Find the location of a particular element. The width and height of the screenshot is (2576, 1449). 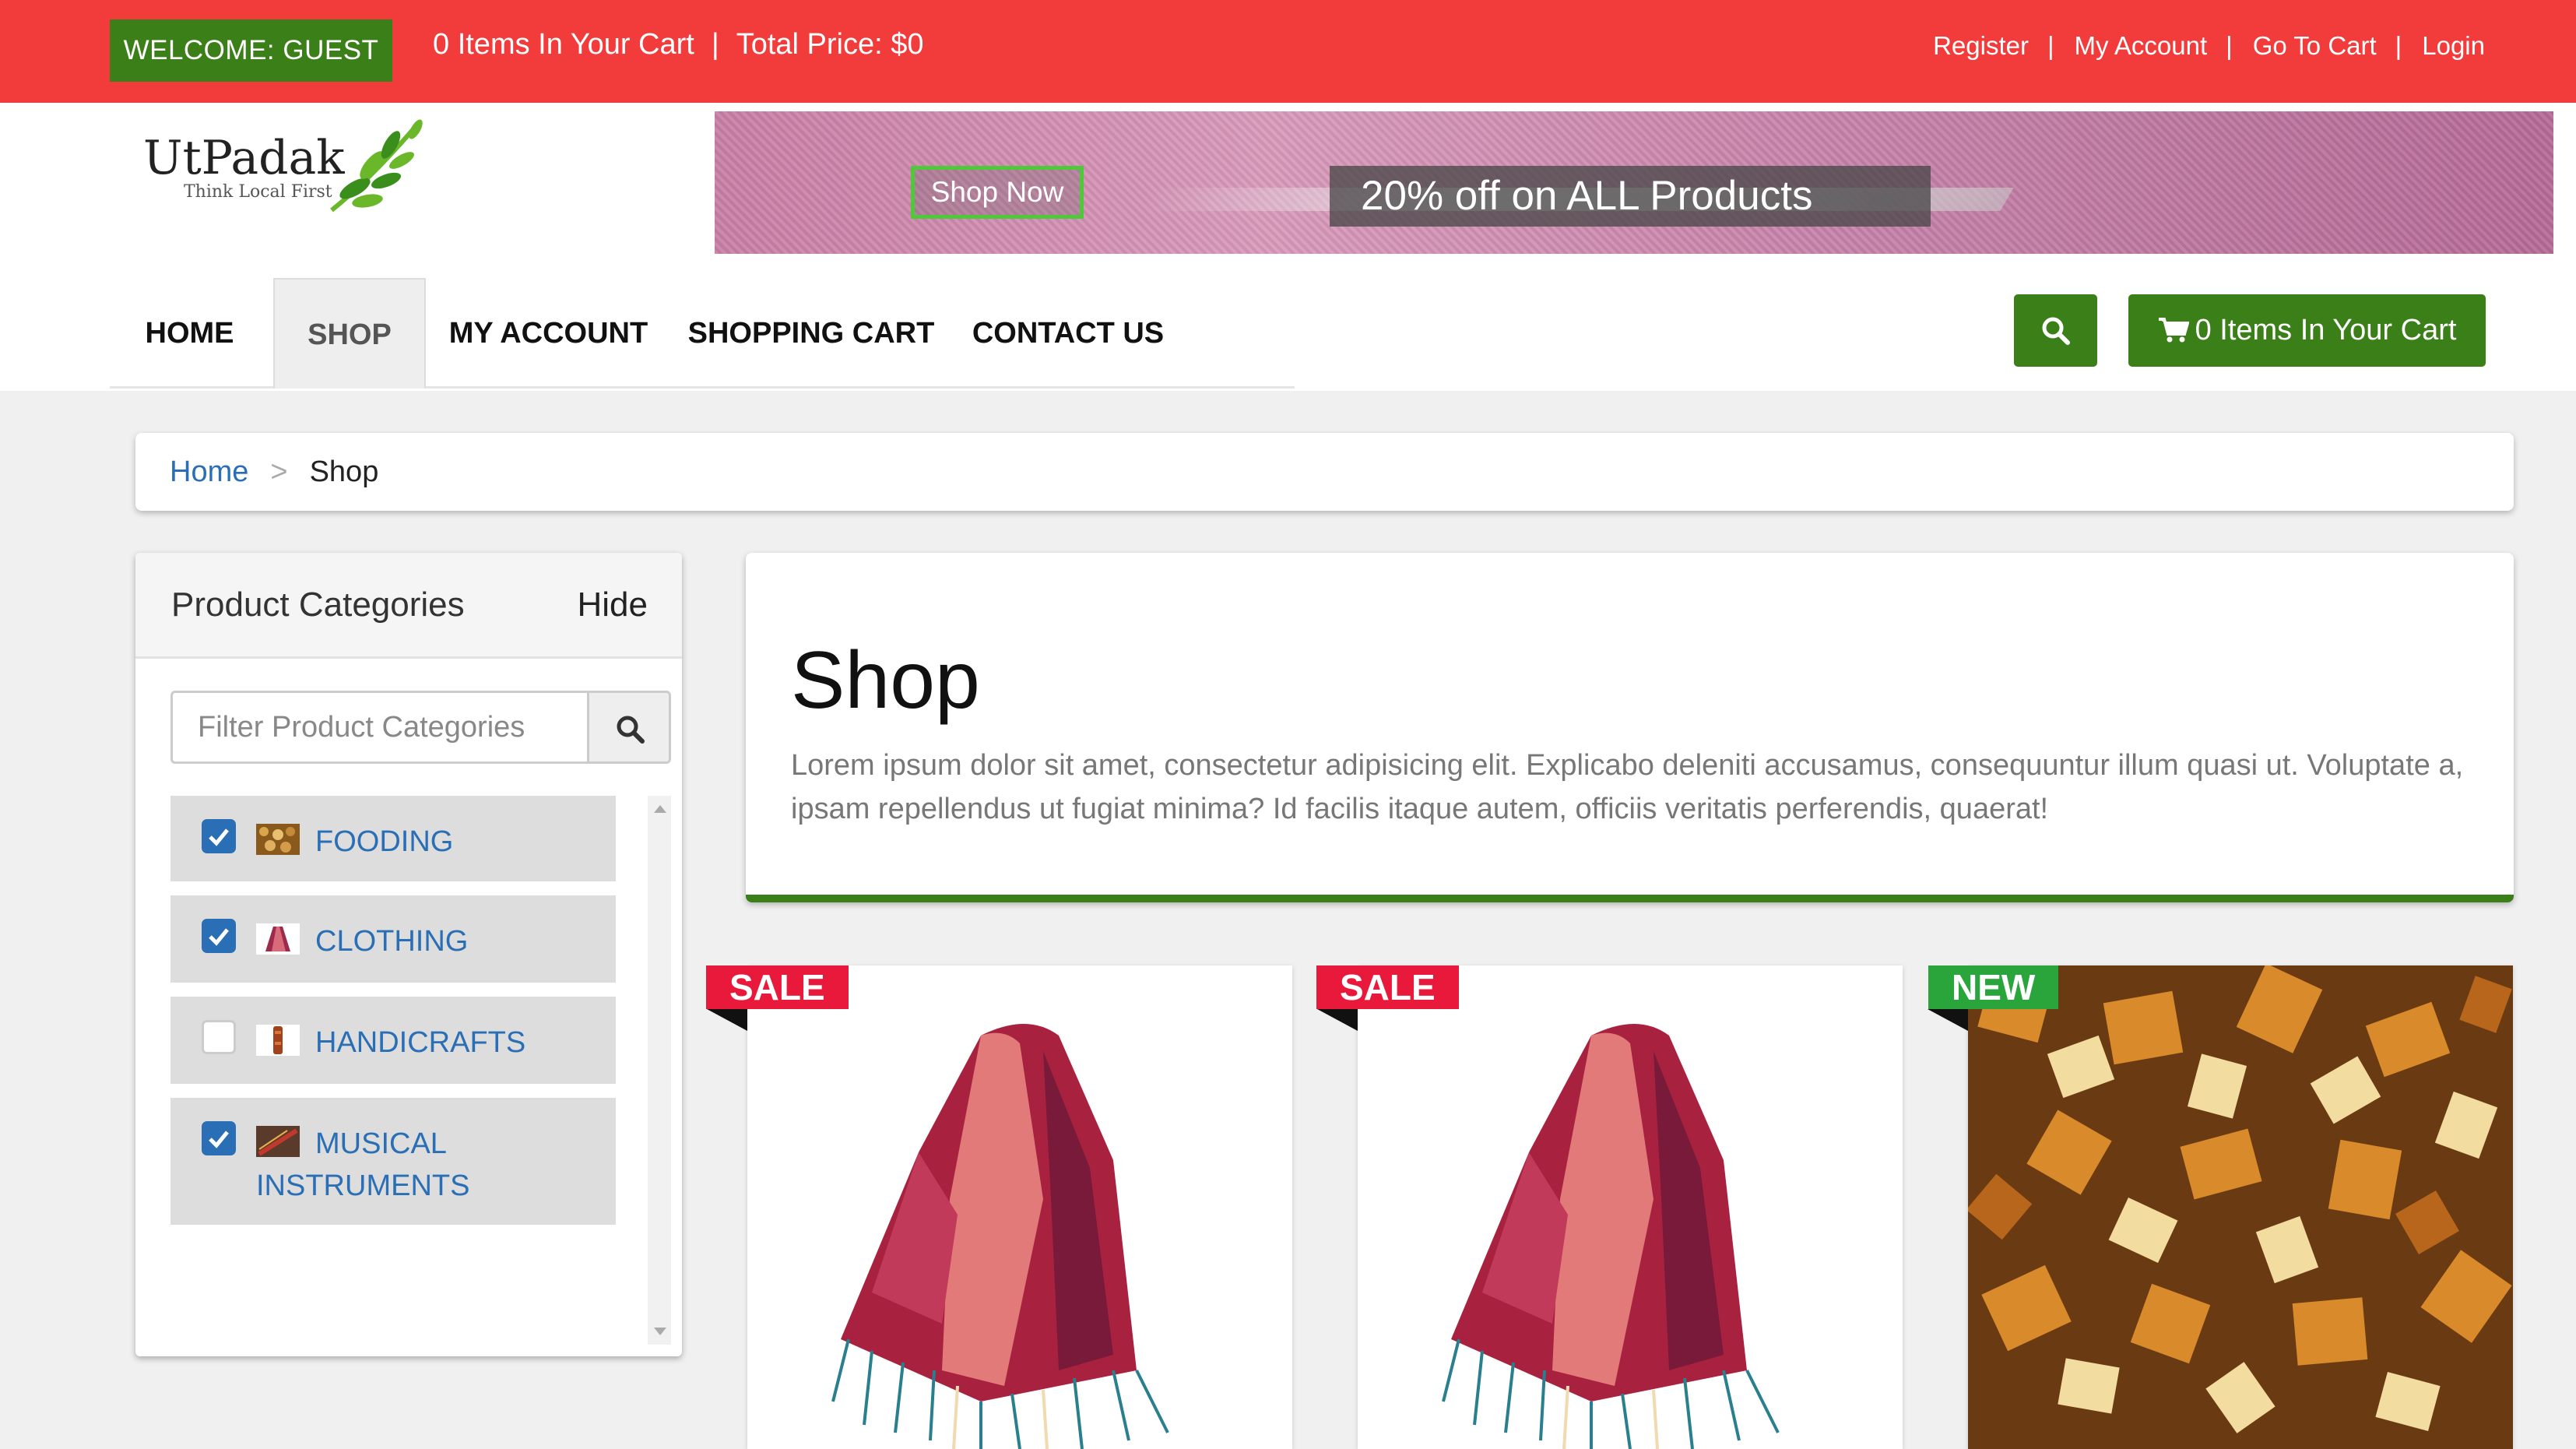

category-item-clothing: CLOTHING is located at coordinates (393, 939).